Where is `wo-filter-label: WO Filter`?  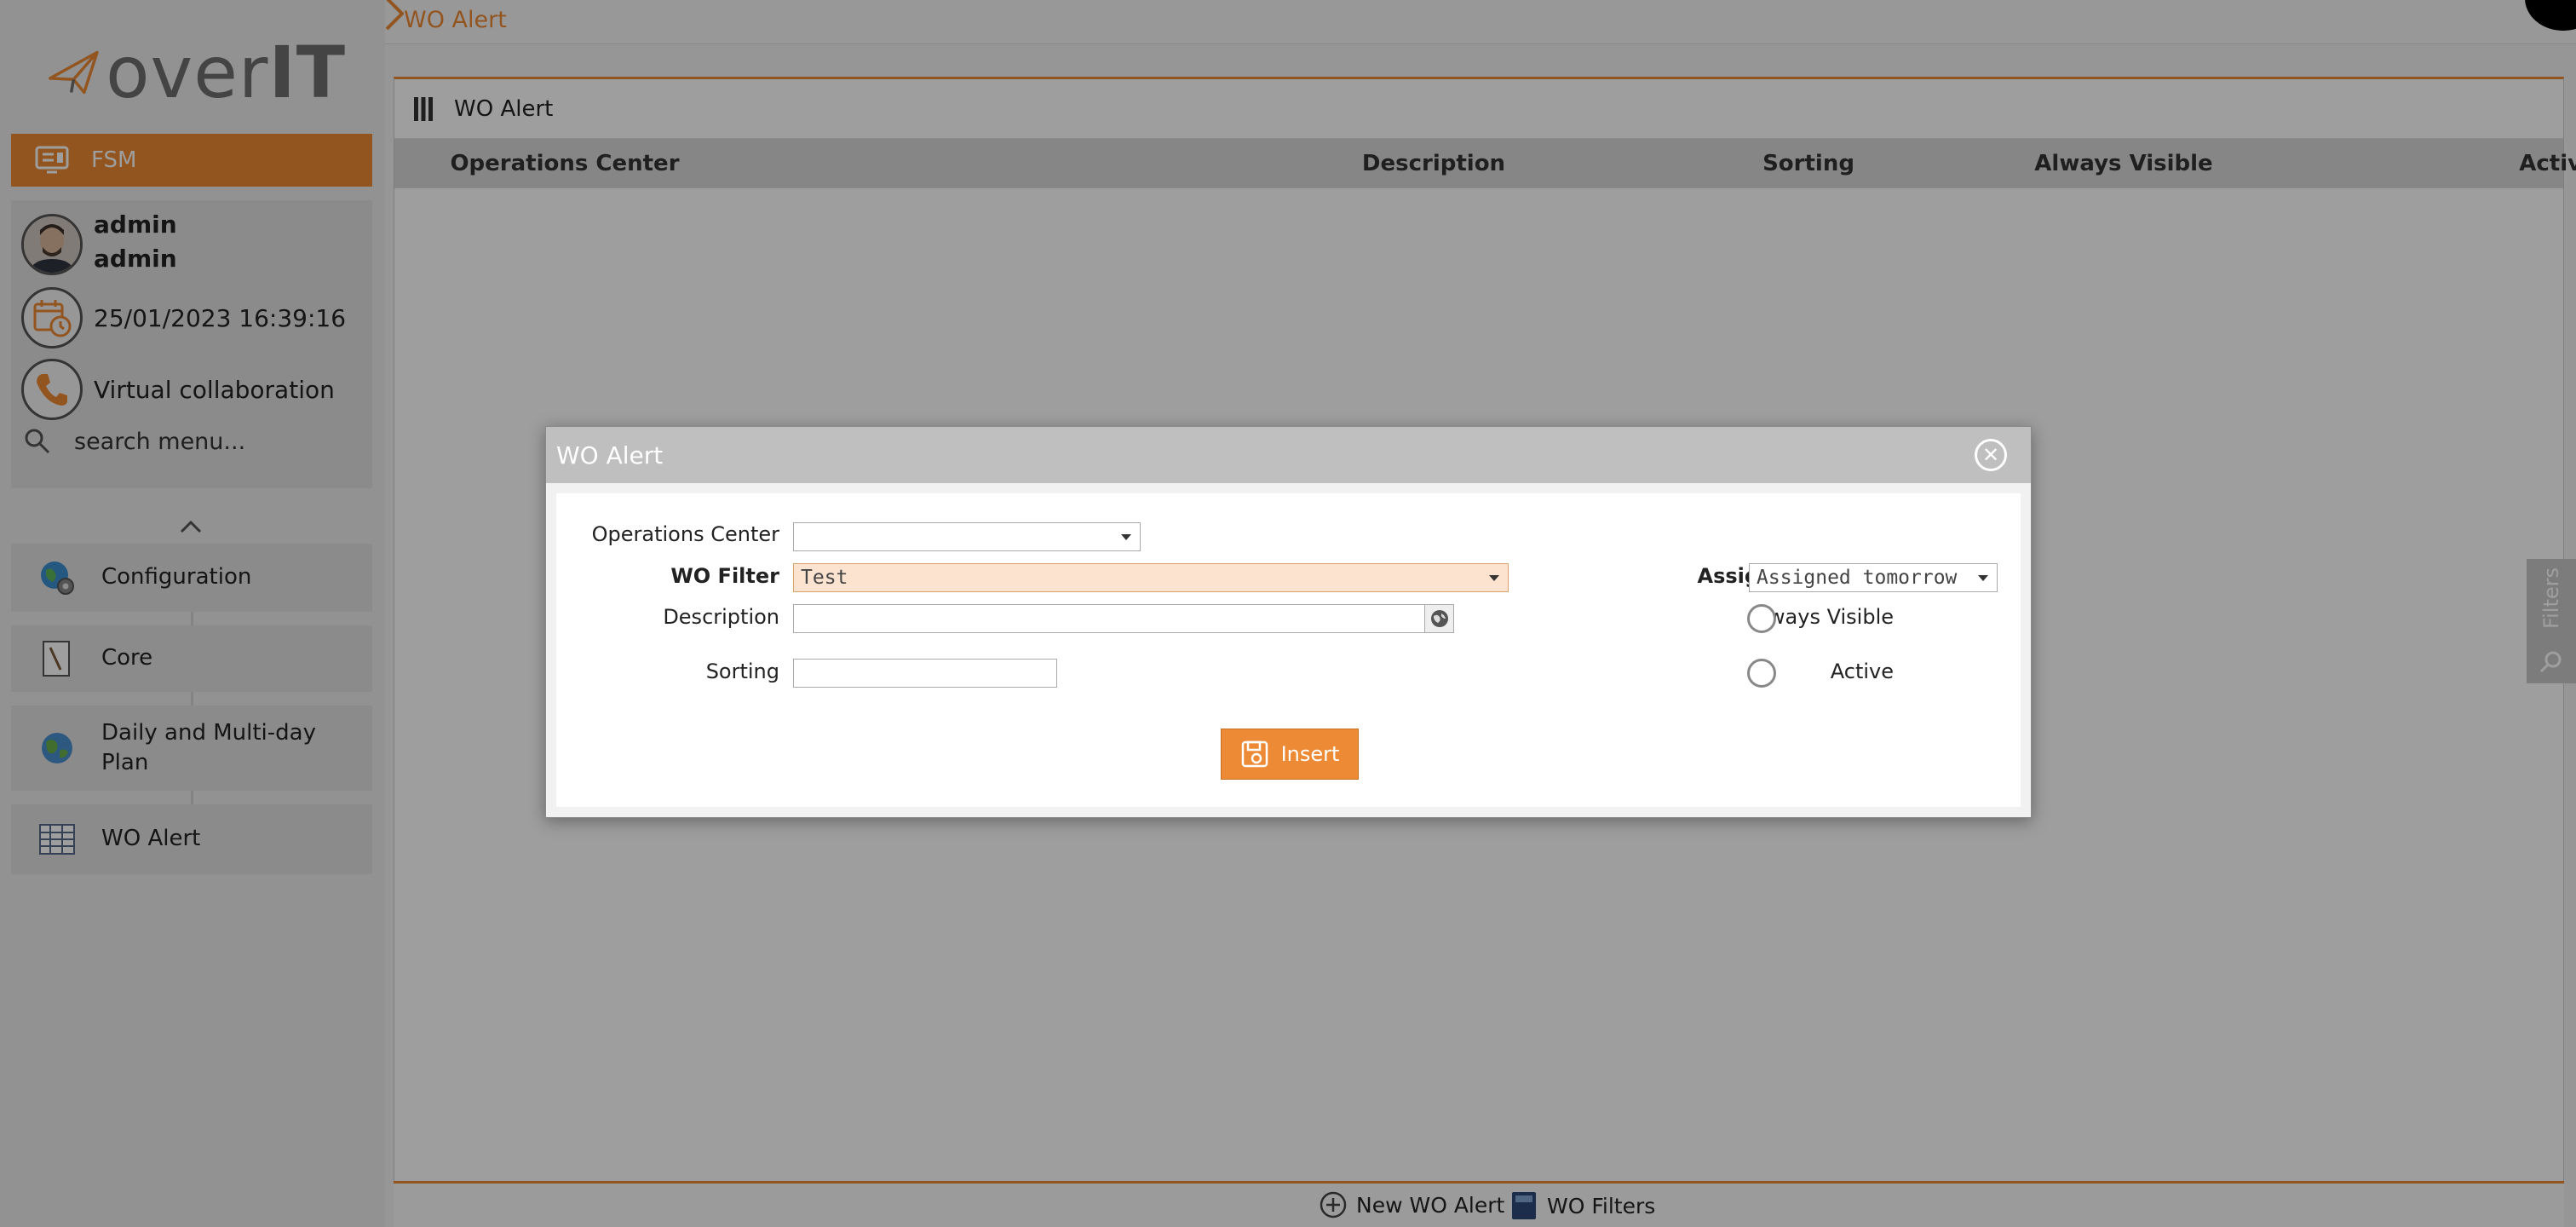
wo-filter-label: WO Filter is located at coordinates (725, 576).